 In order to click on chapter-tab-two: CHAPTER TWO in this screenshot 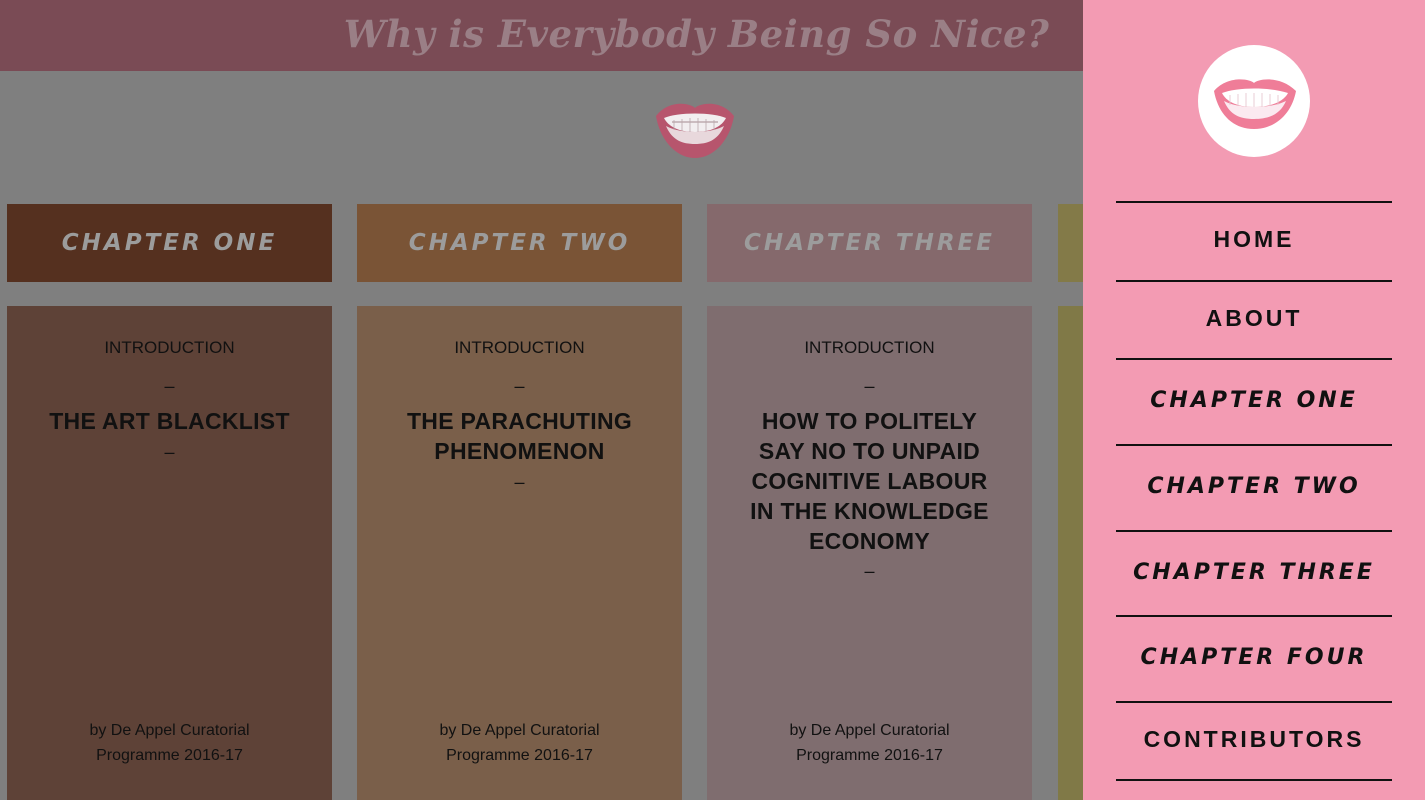, I will do `click(519, 243)`.